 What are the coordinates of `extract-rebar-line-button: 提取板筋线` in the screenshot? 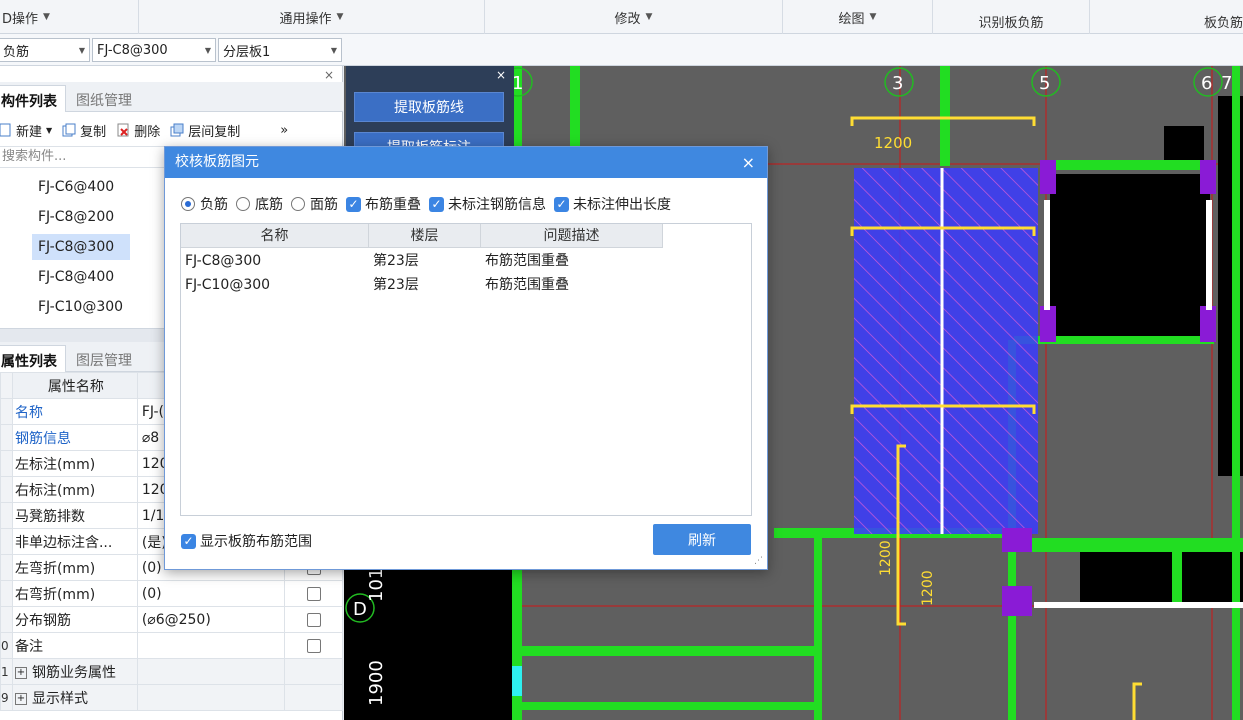 It's located at (429, 107).